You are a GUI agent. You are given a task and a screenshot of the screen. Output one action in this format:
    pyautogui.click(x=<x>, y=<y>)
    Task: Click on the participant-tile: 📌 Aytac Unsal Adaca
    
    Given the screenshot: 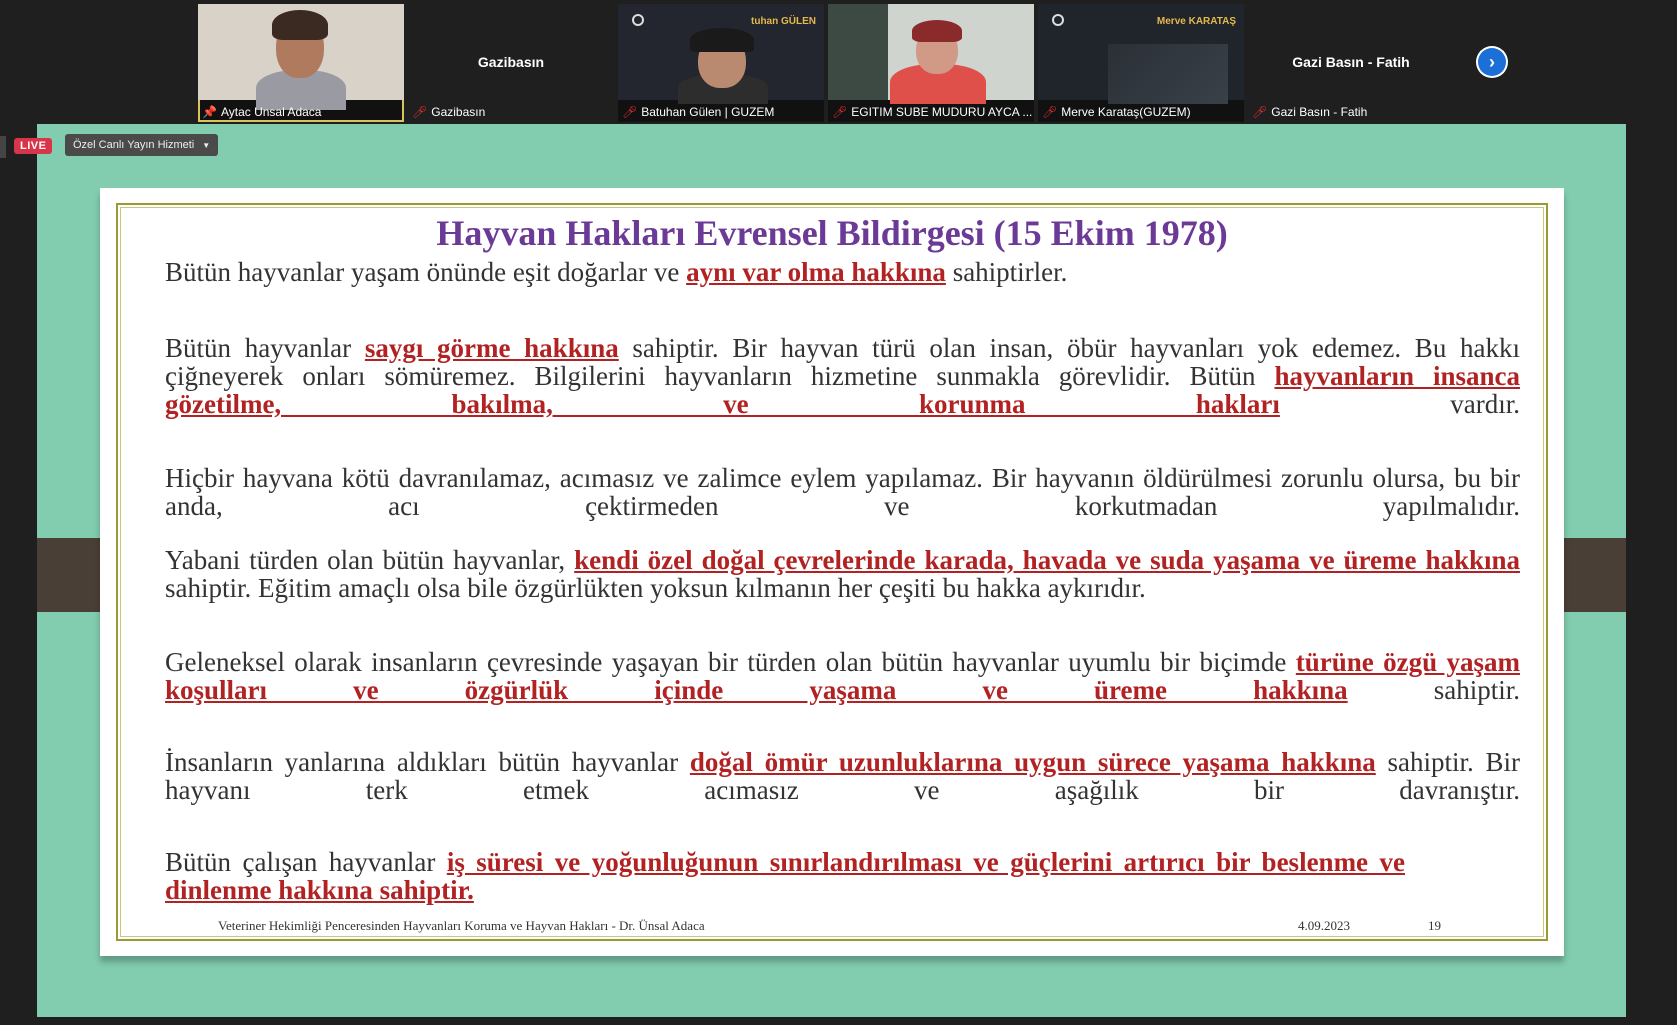 What is the action you would take?
    pyautogui.click(x=301, y=63)
    